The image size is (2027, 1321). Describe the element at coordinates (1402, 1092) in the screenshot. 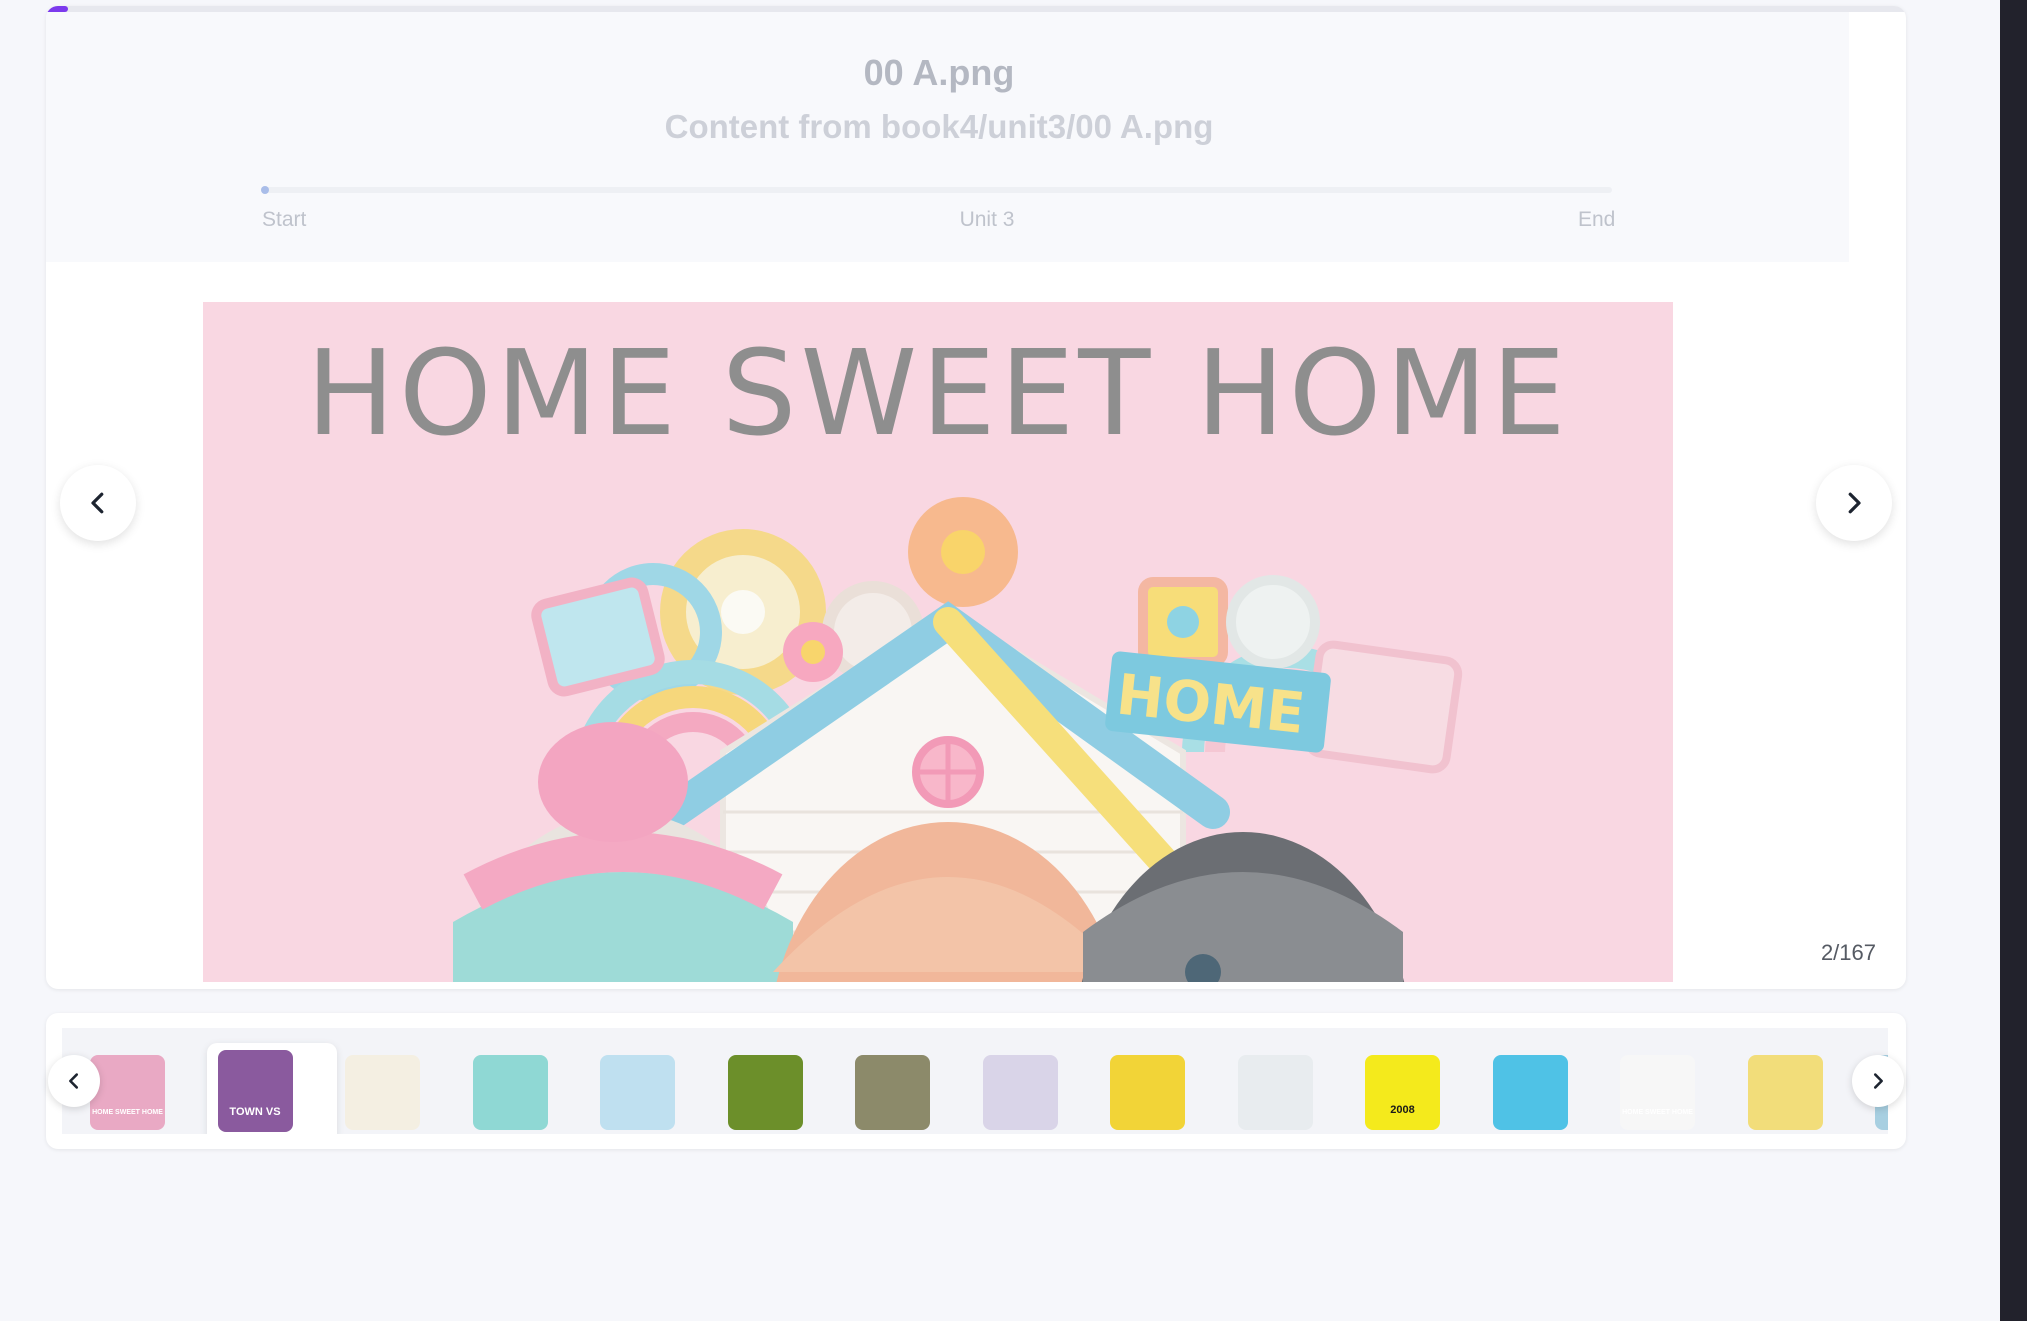

I see `thumbnail-item: 2008` at that location.